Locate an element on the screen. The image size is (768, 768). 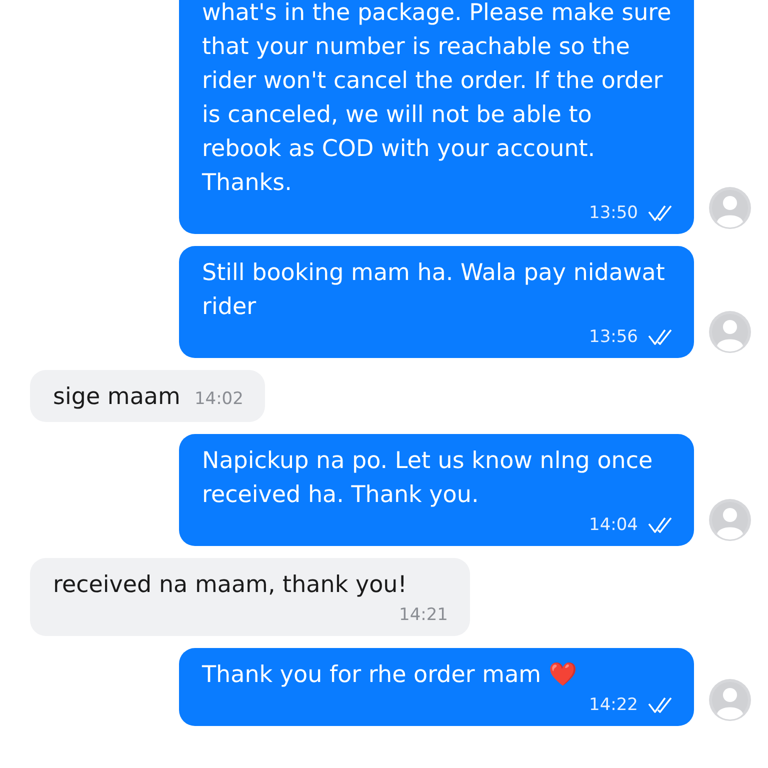
message-time: 13:56 is located at coordinates (613, 337).